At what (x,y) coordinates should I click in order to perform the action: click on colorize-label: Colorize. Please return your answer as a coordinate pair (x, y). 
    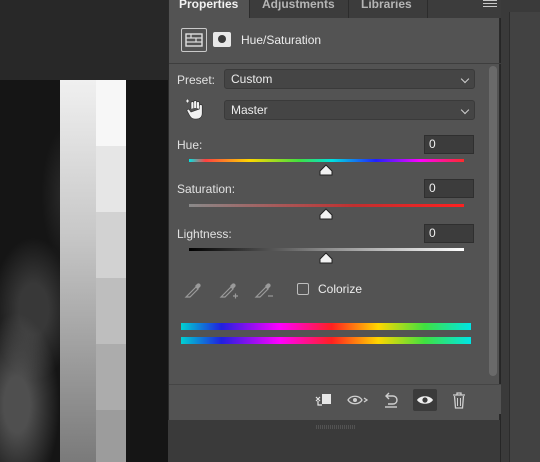
    Looking at the image, I should click on (340, 289).